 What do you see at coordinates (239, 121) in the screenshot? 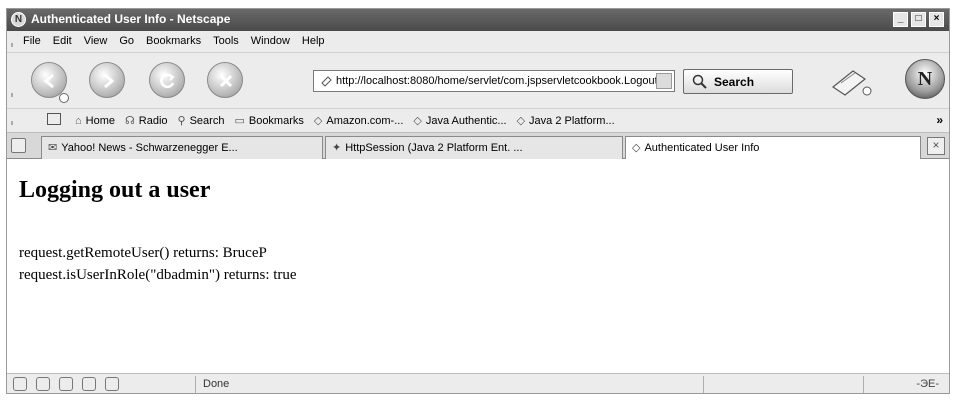
I see `folder-icon: ▭` at bounding box center [239, 121].